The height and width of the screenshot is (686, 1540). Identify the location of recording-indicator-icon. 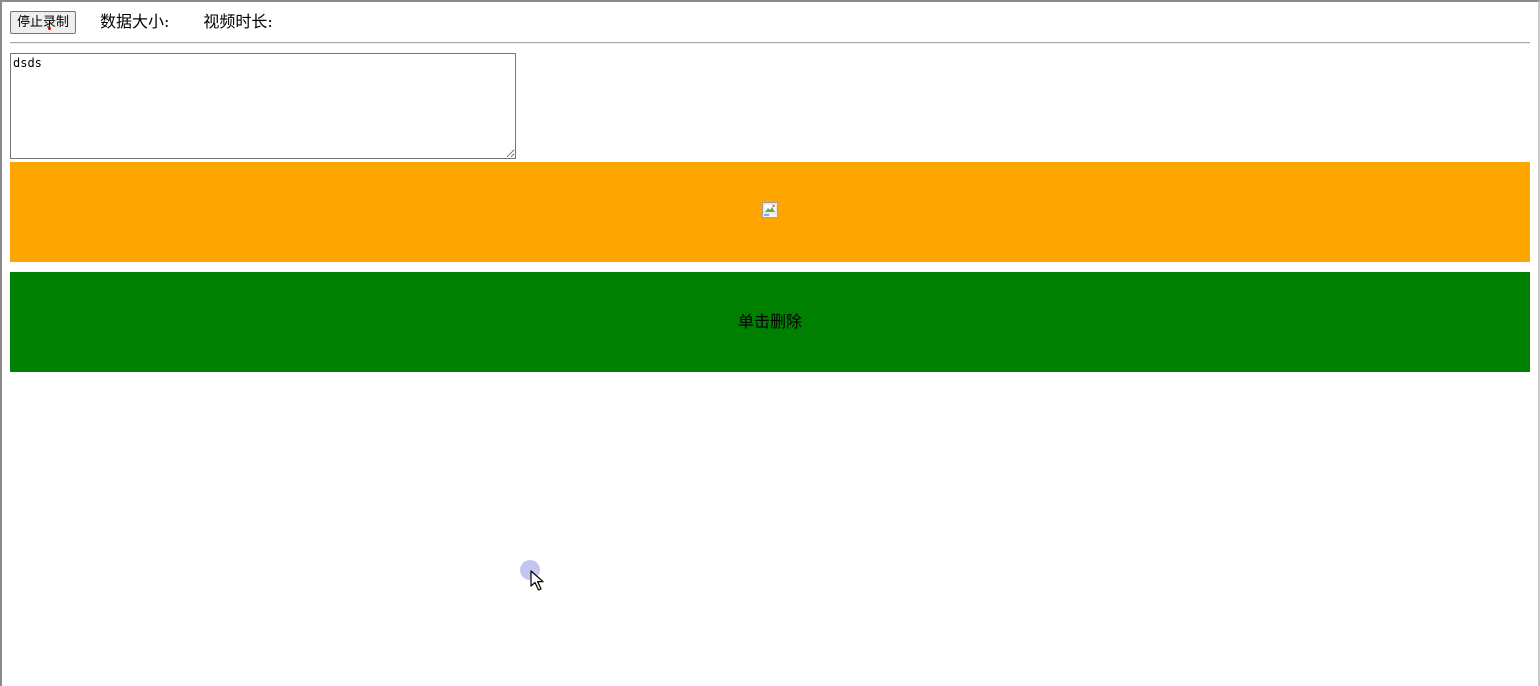
(49, 28).